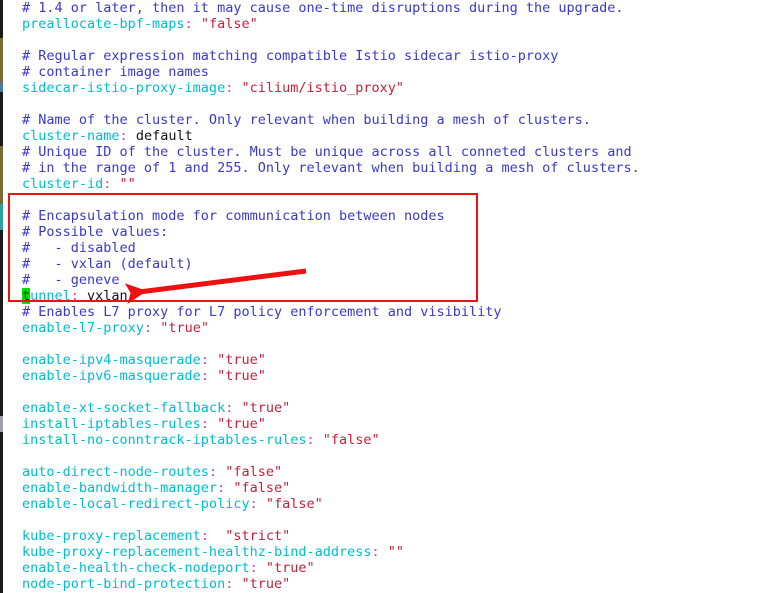 This screenshot has height=593, width=763. What do you see at coordinates (320, 424) in the screenshot?
I see `code-line: install-iptables-rules: "true"` at bounding box center [320, 424].